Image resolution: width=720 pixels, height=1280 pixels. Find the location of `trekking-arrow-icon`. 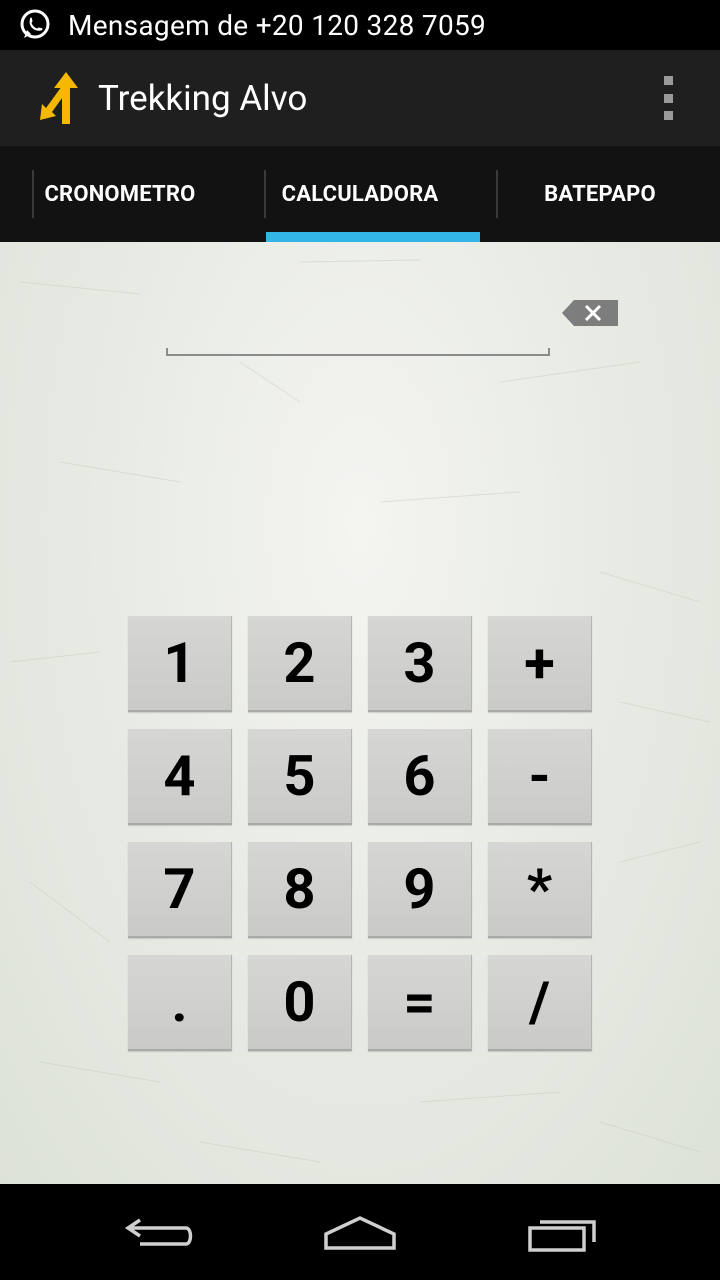

trekking-arrow-icon is located at coordinates (58, 98).